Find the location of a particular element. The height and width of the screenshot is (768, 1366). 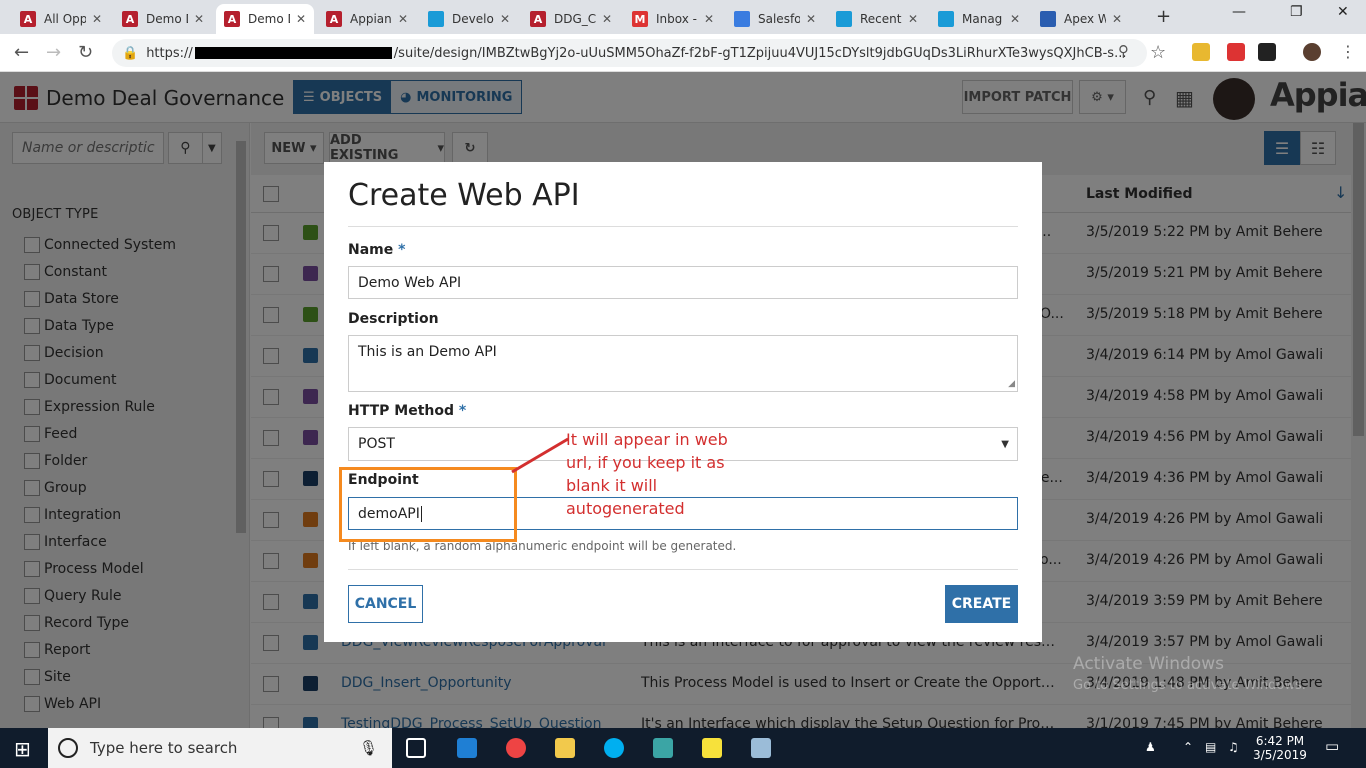

create-button: CREATE is located at coordinates (981, 604).